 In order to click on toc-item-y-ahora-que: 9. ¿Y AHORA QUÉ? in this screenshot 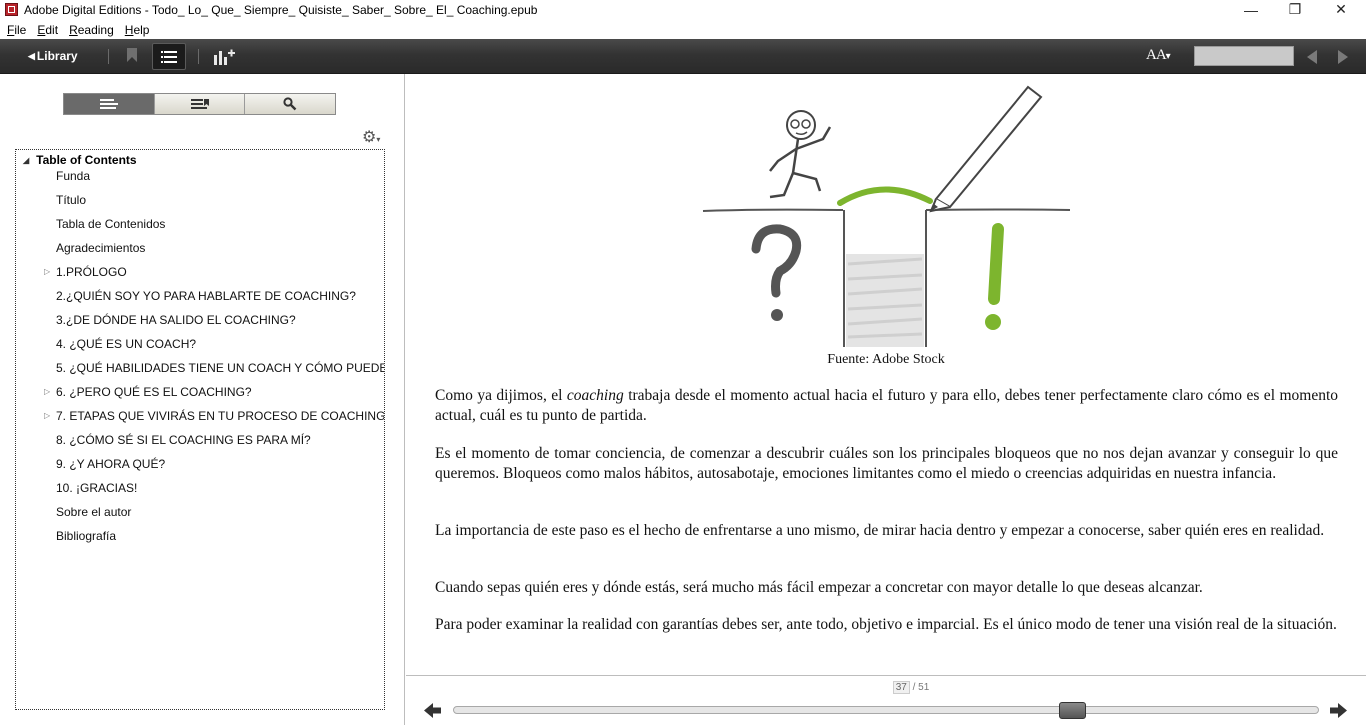, I will do `click(110, 464)`.